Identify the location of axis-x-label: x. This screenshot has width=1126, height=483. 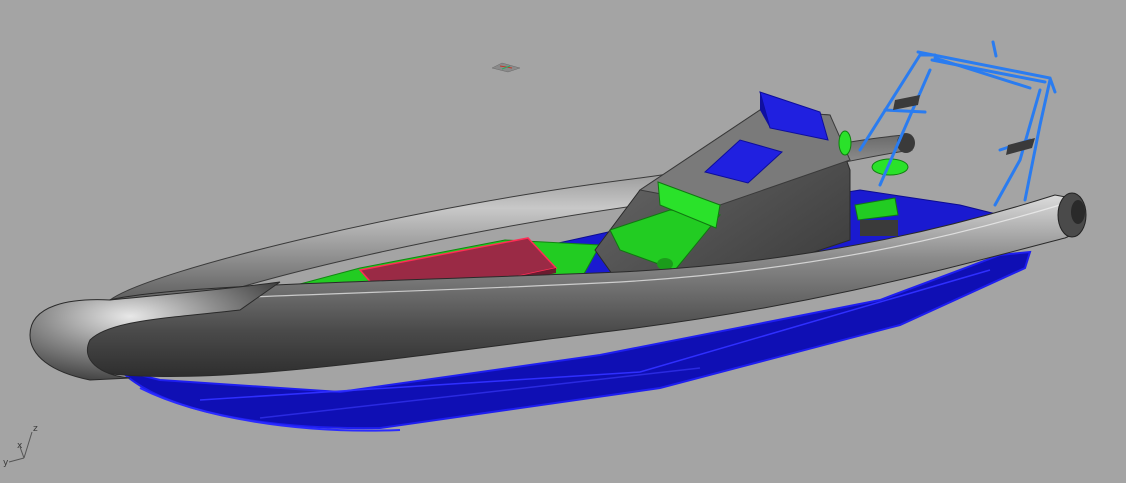
(20, 446).